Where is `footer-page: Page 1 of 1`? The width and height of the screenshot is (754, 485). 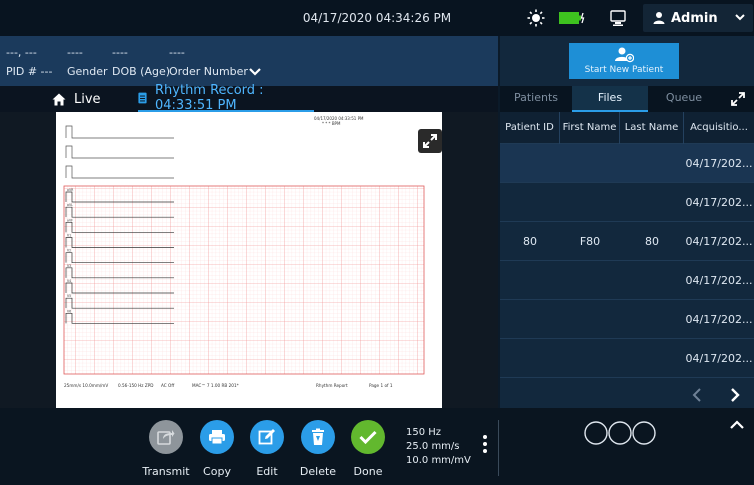 footer-page: Page 1 of 1 is located at coordinates (381, 385).